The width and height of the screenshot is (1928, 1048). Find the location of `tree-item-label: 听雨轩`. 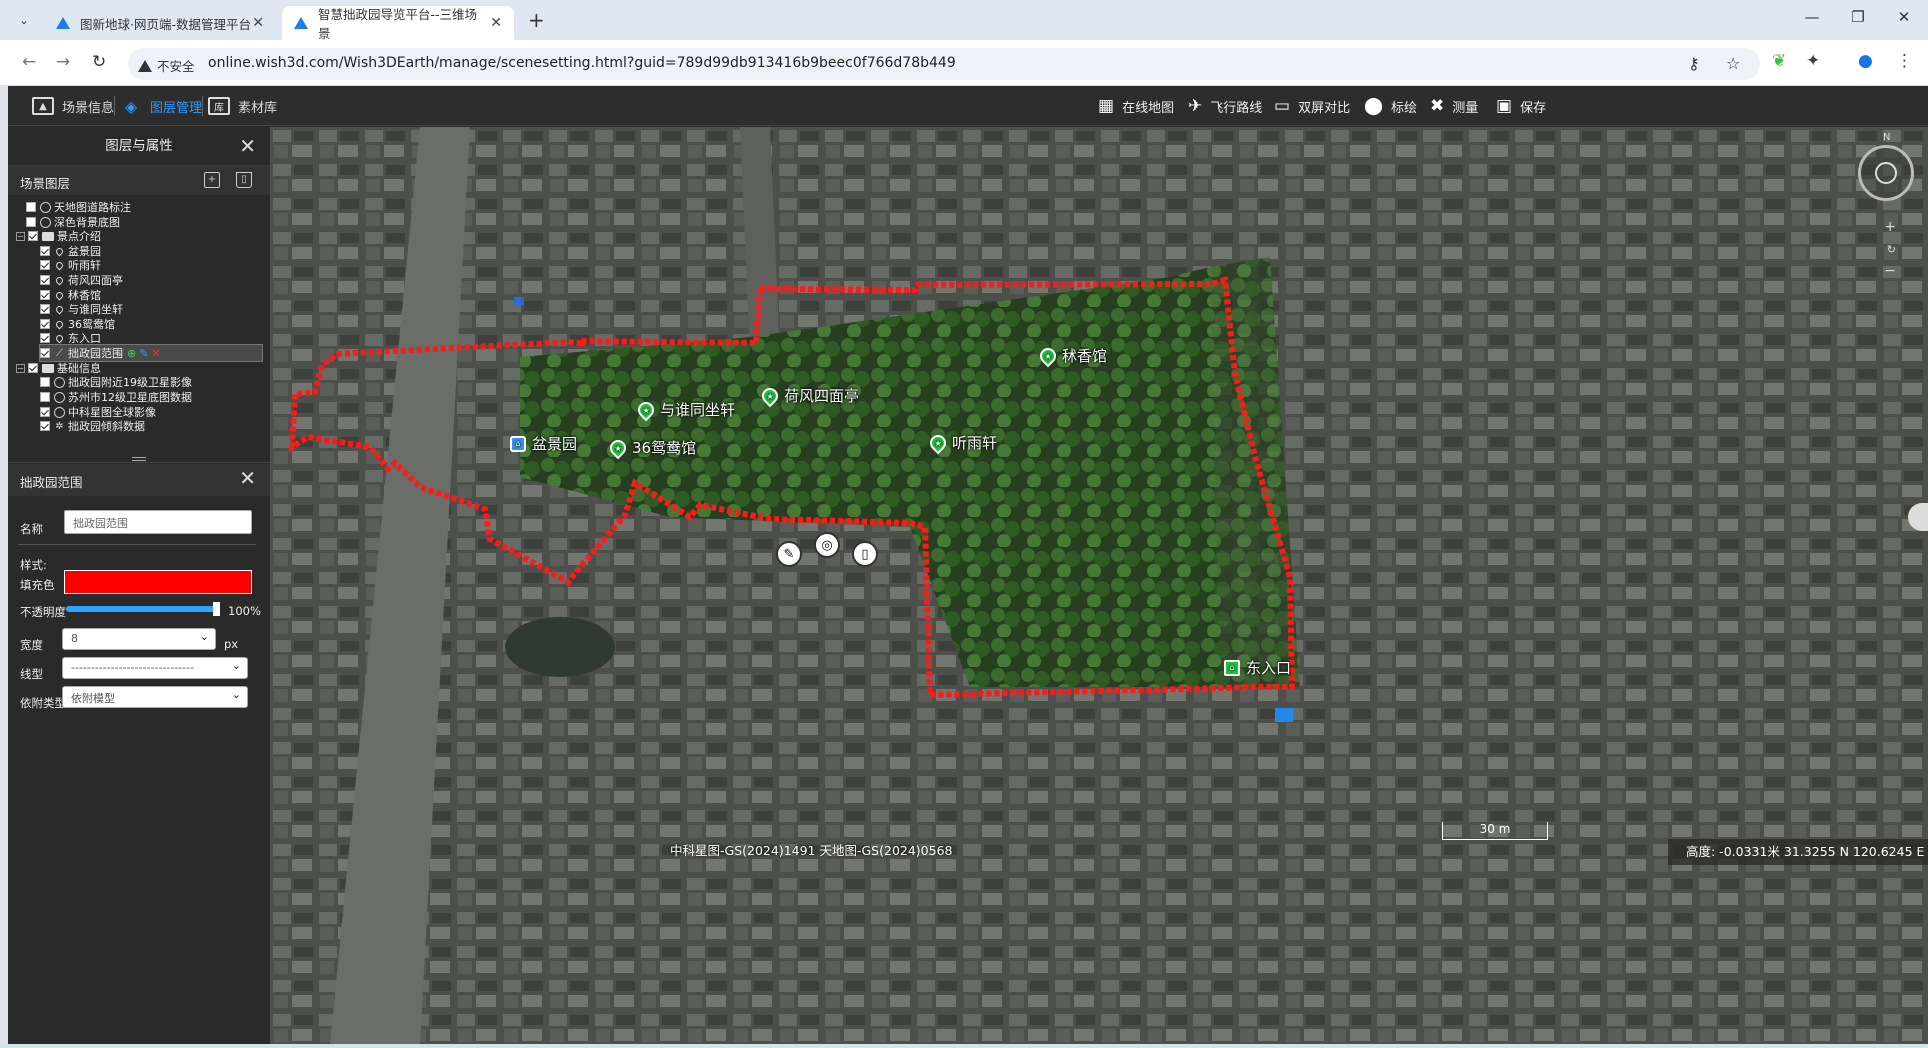

tree-item-label: 听雨轩 is located at coordinates (84, 265).